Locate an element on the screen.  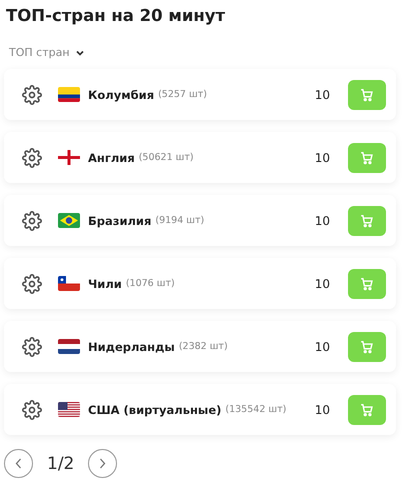
page-title: ТОП-стран на 20 минут is located at coordinates (116, 16).